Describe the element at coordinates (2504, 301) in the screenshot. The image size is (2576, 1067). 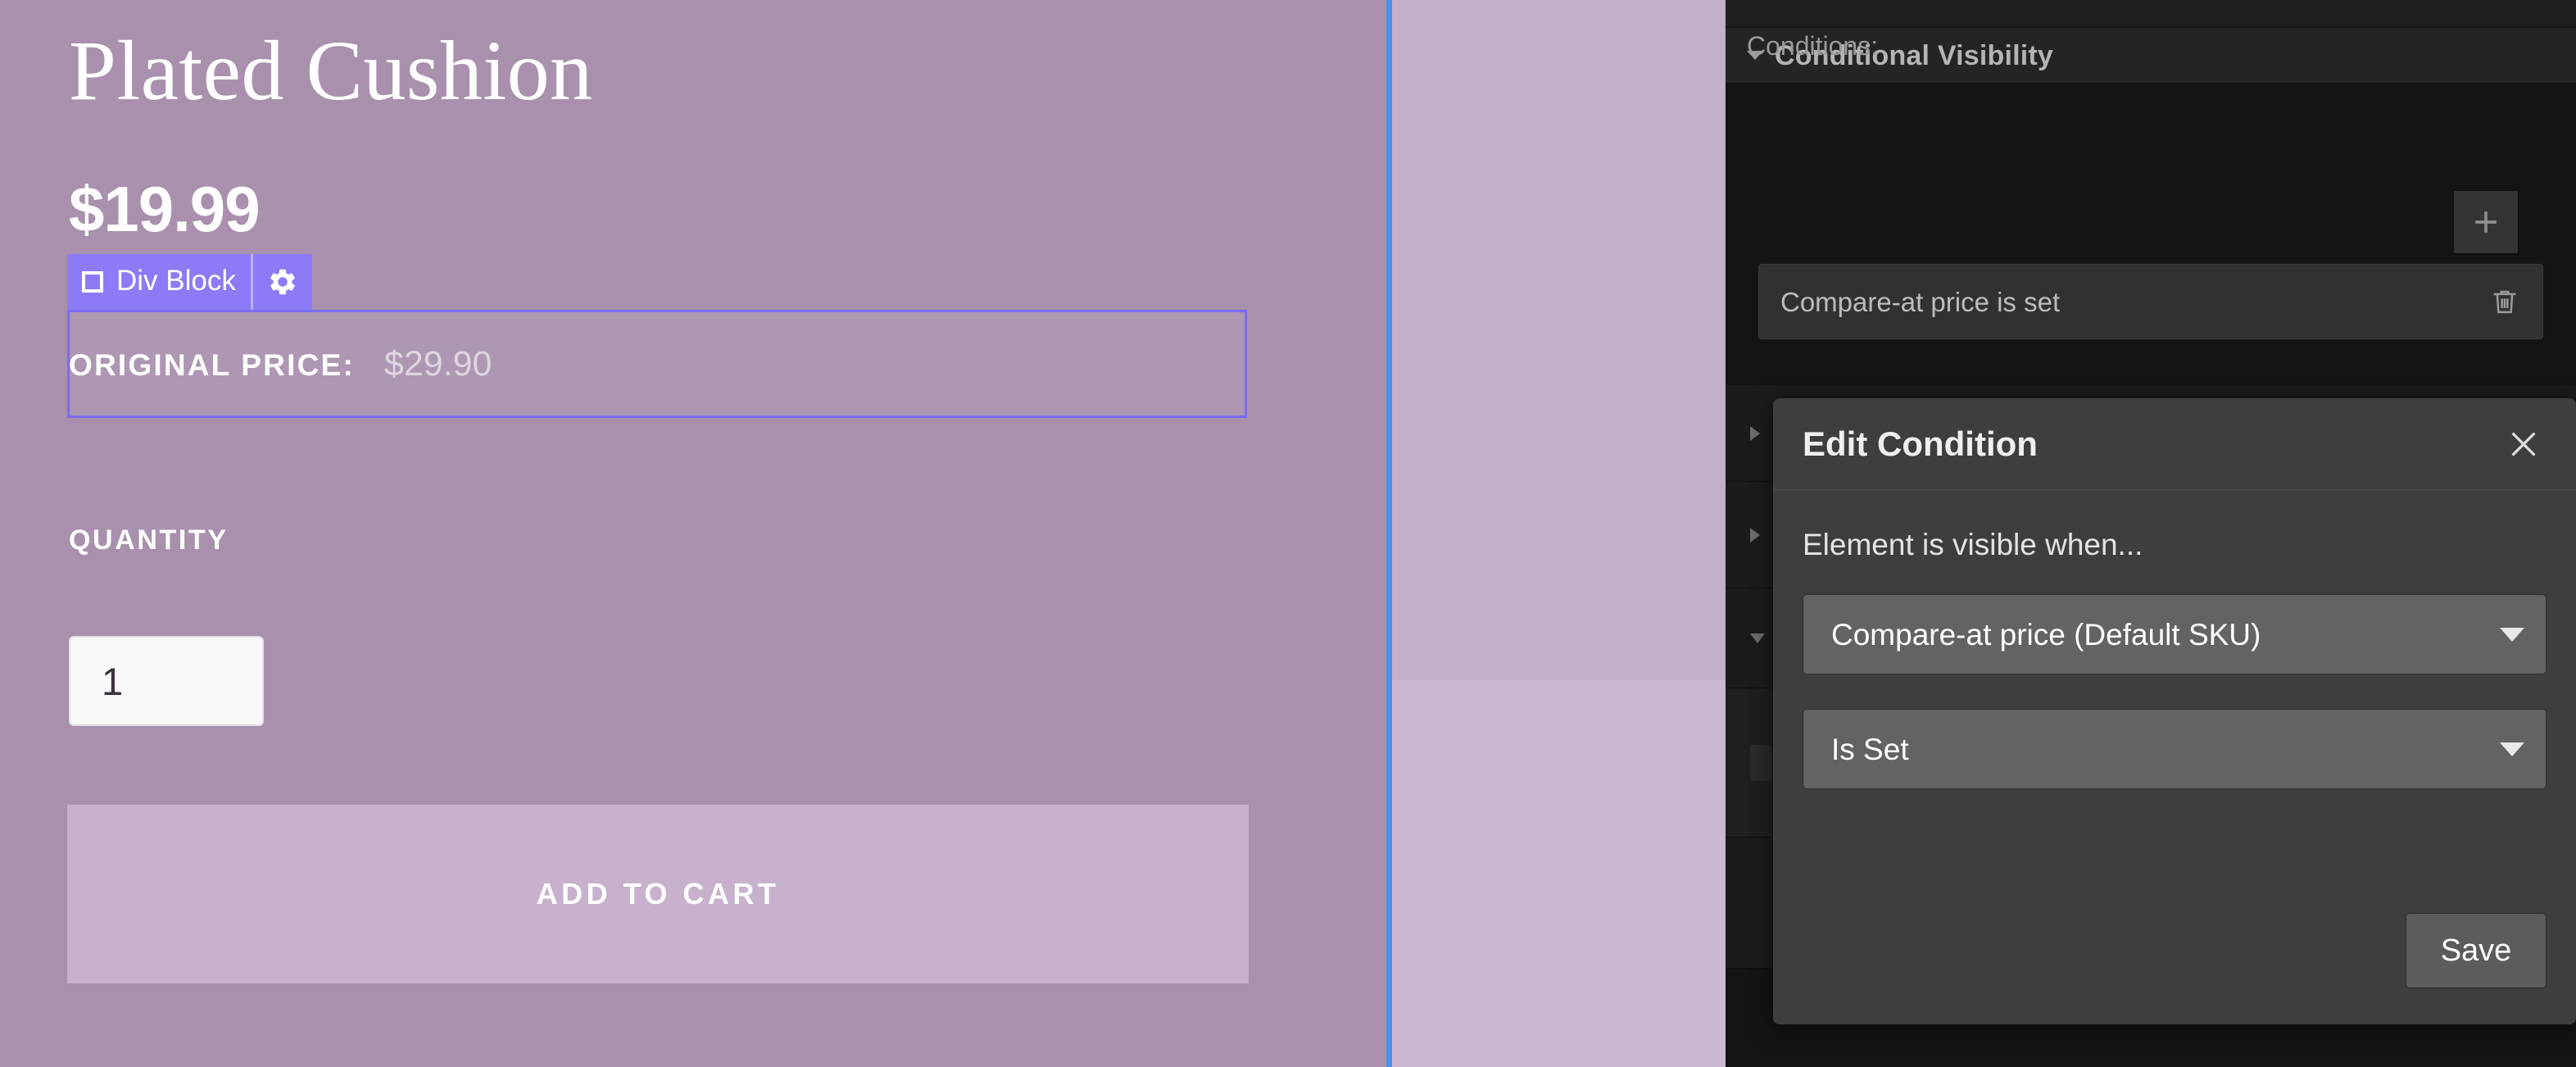
I see `trash-icon` at that location.